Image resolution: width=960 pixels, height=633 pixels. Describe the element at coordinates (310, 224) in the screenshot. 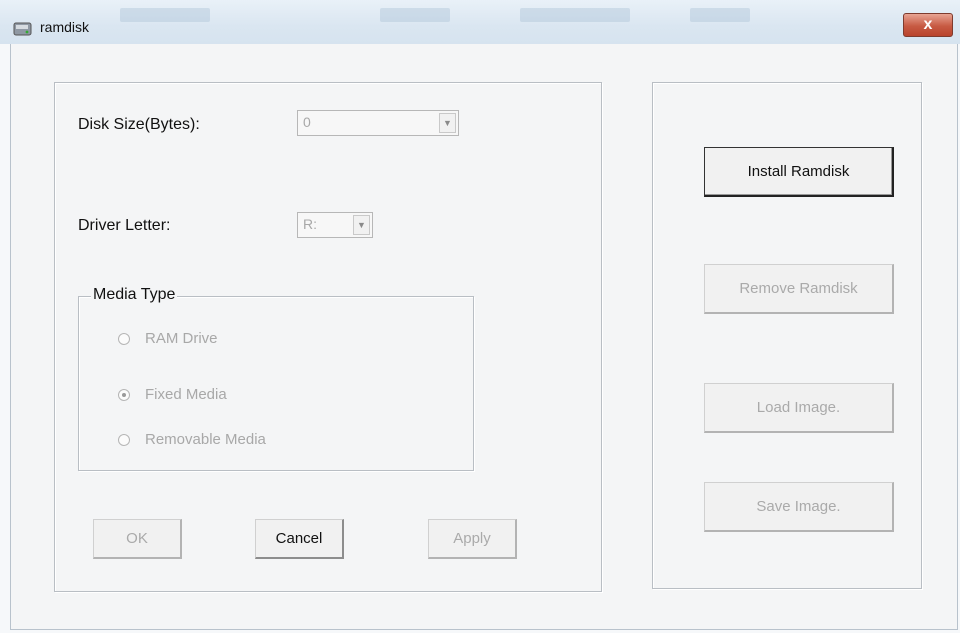

I see `driver-letter-value: R:` at that location.